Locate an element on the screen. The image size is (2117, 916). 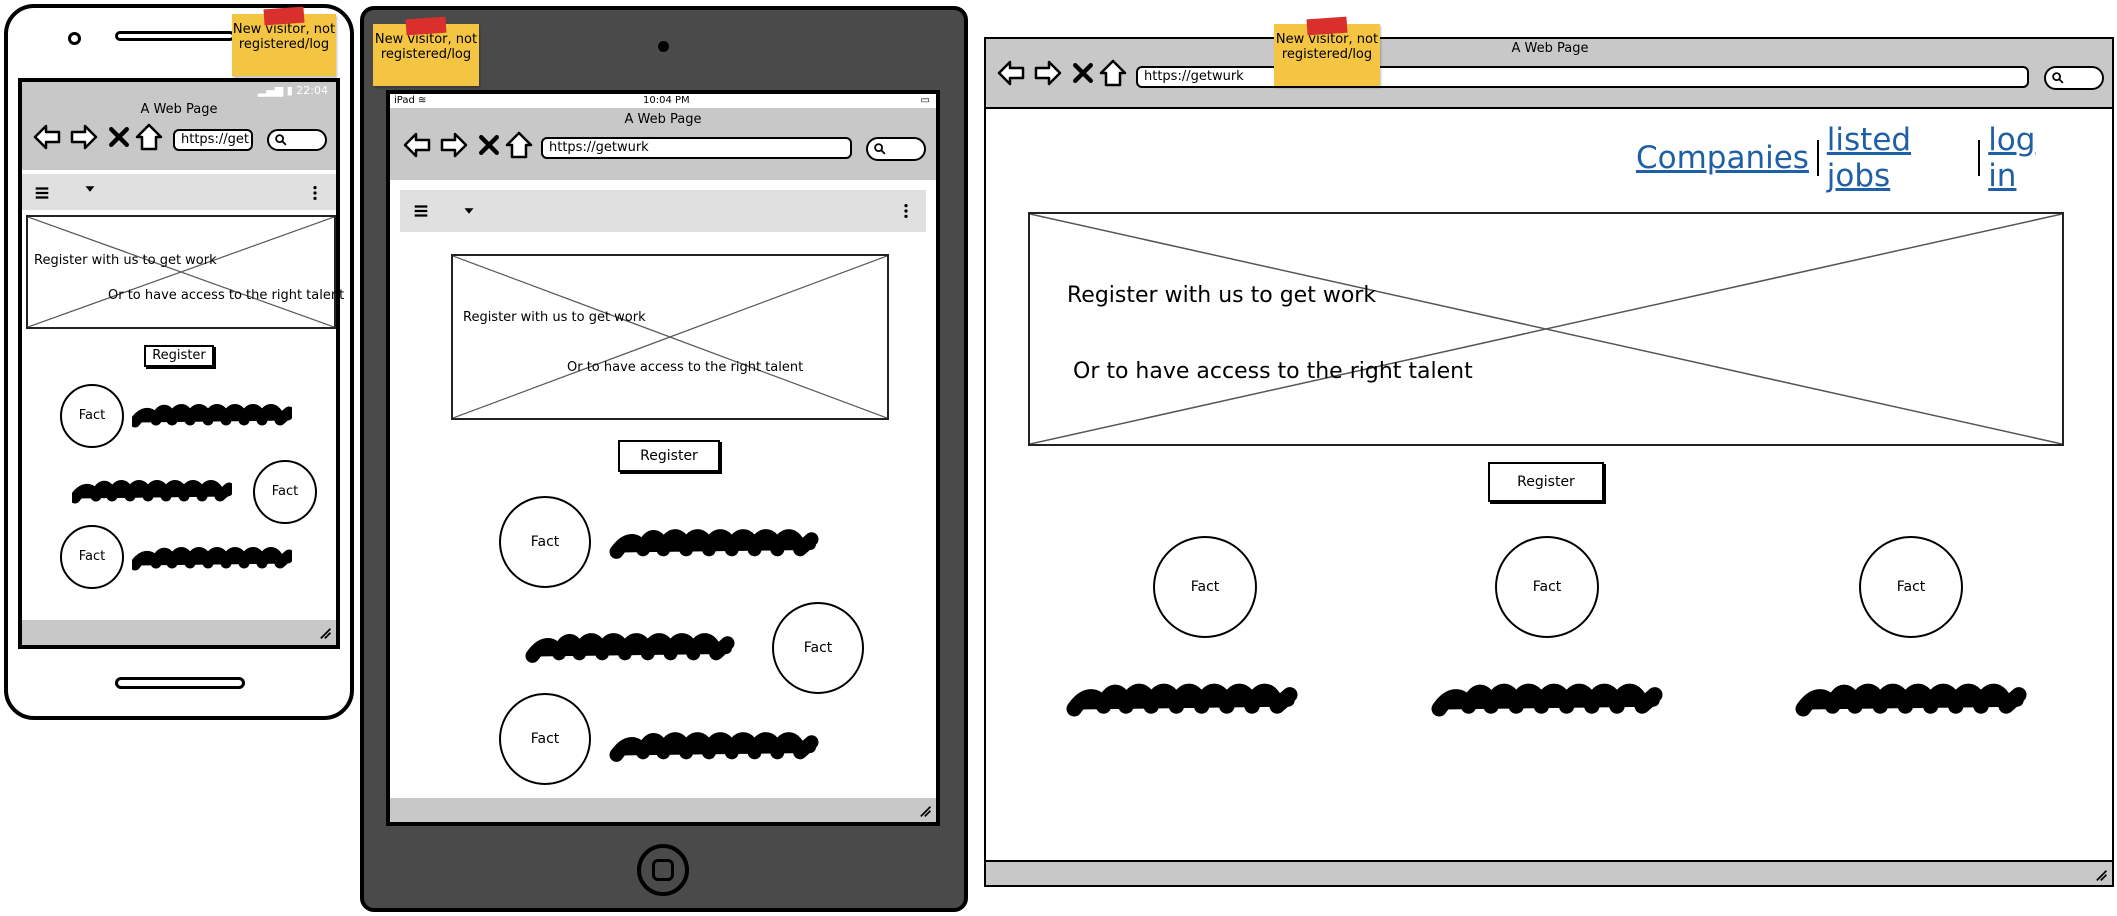
phone-hero-line2: Or to have access to the right talent is located at coordinates (226, 295).